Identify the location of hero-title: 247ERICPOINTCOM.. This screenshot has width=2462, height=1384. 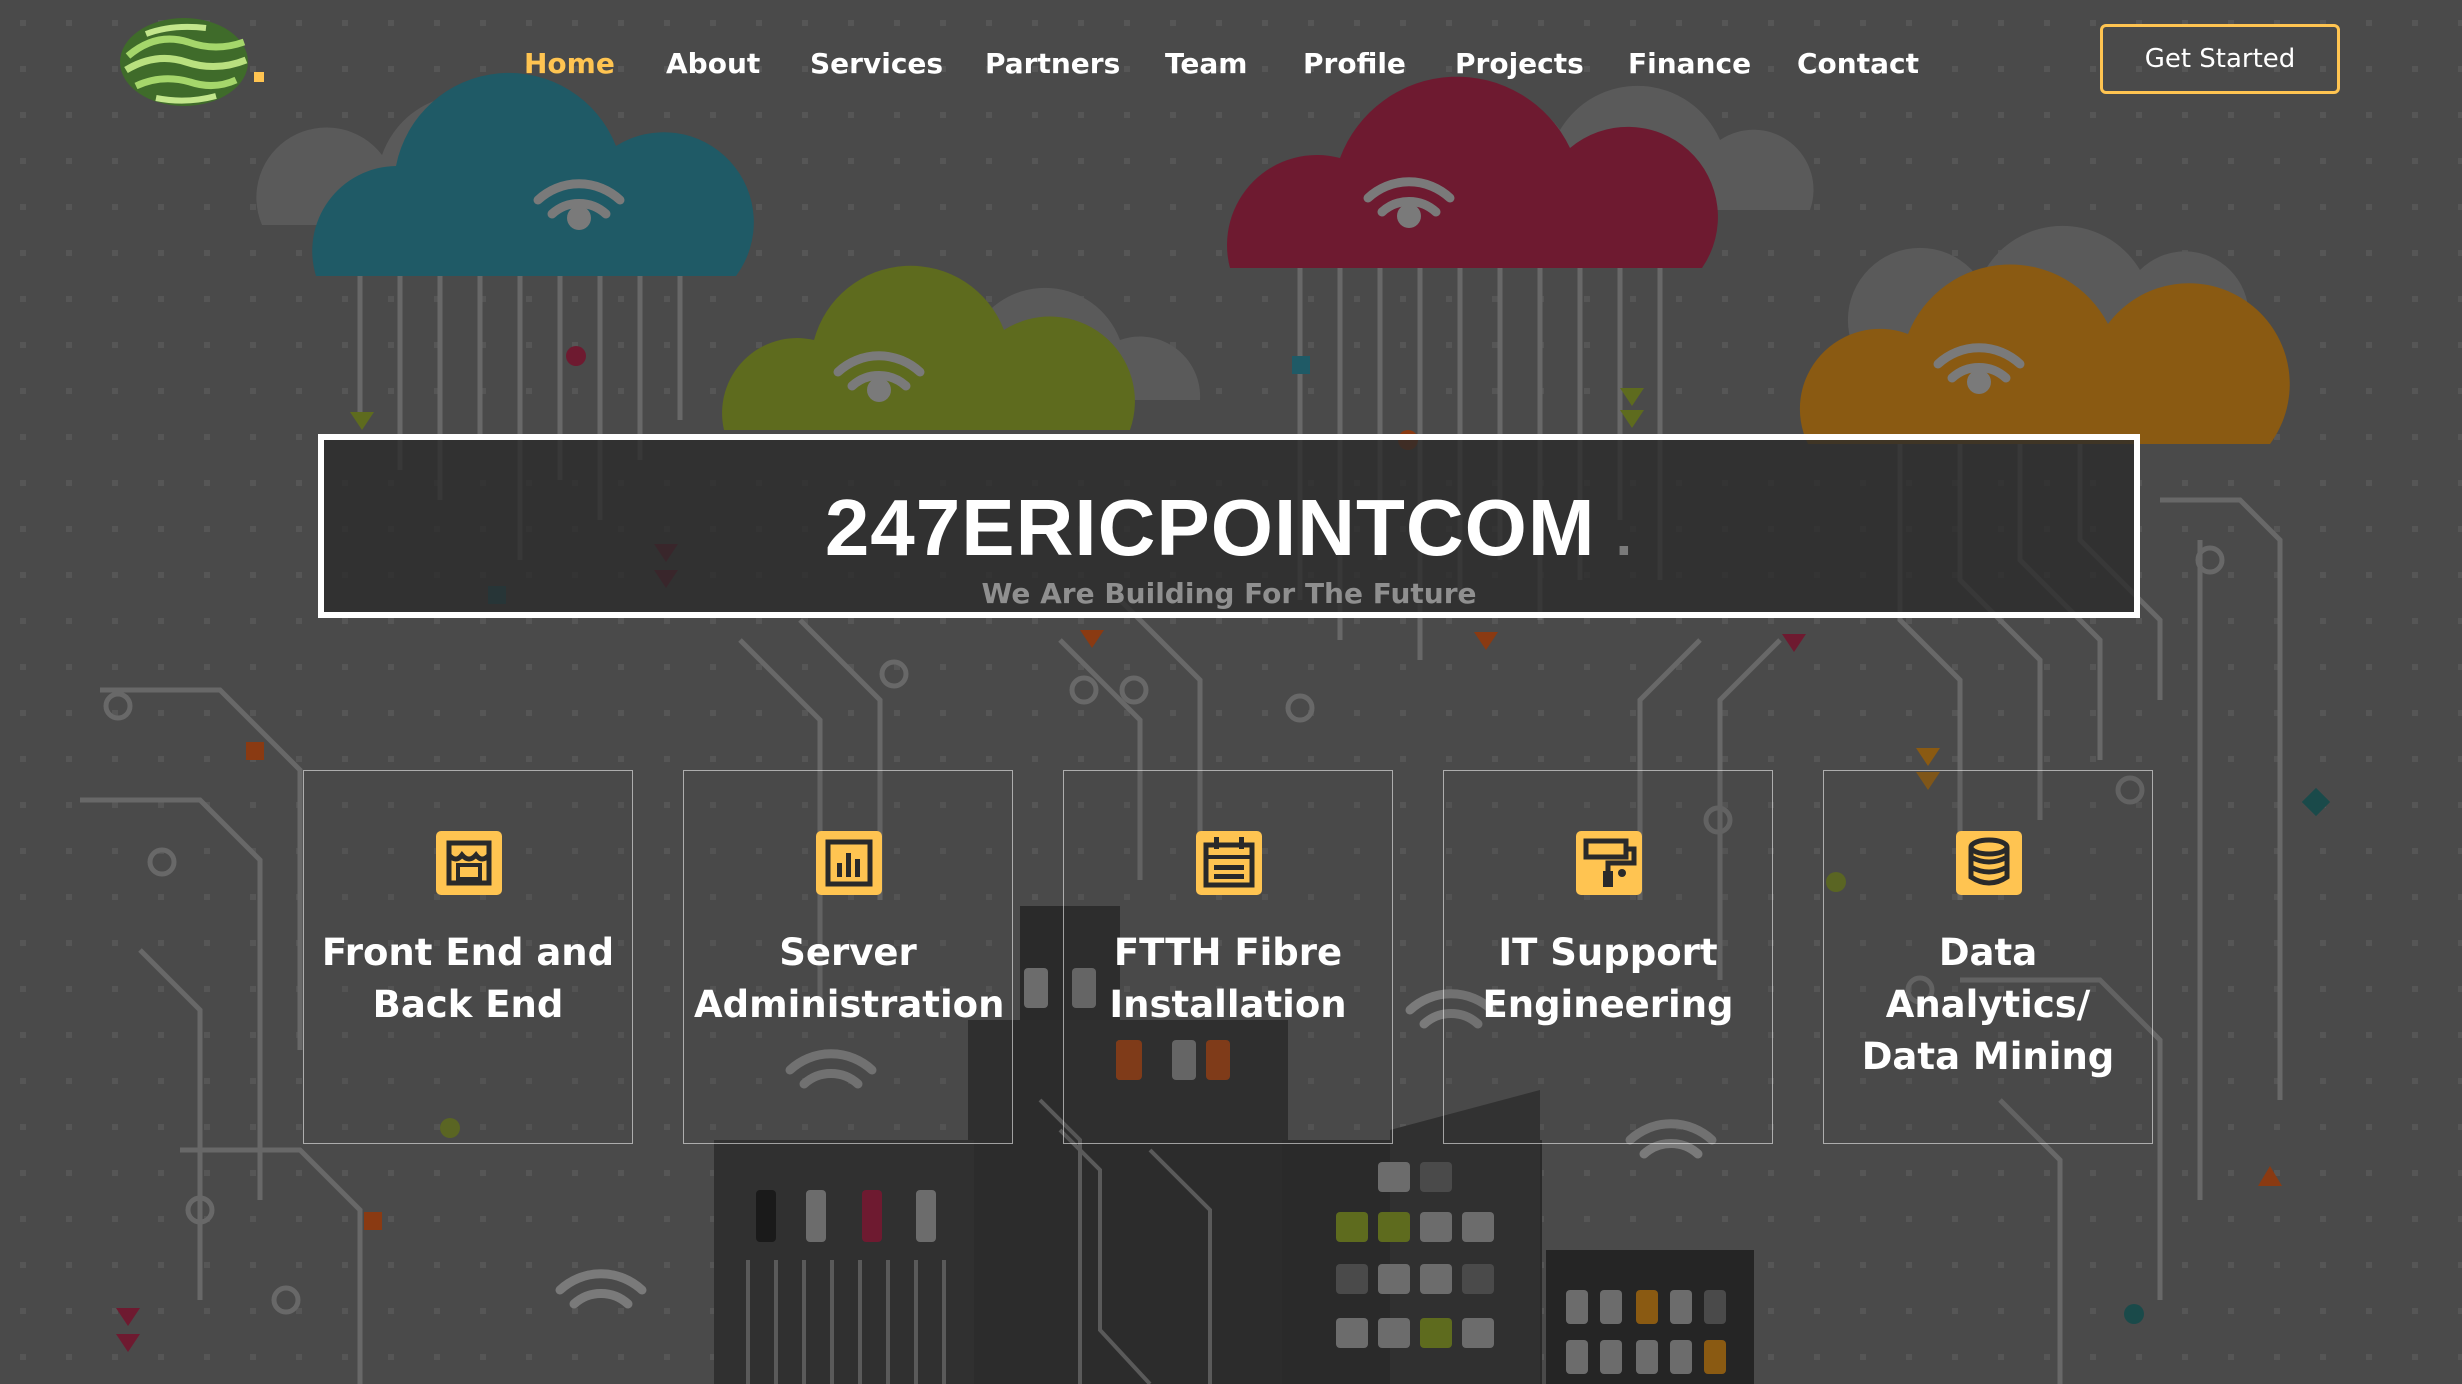
(1229, 531).